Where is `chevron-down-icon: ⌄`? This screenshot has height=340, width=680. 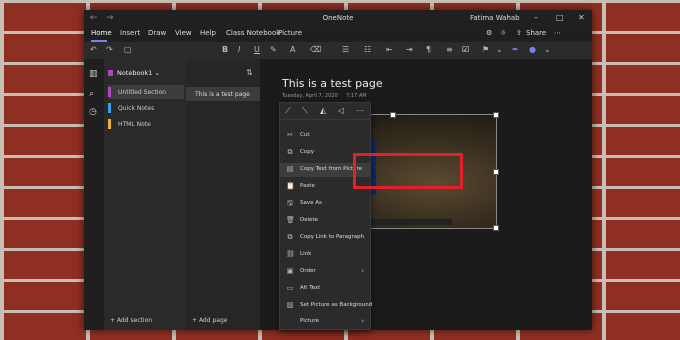
chevron-down-icon: ⌄ is located at coordinates (157, 73).